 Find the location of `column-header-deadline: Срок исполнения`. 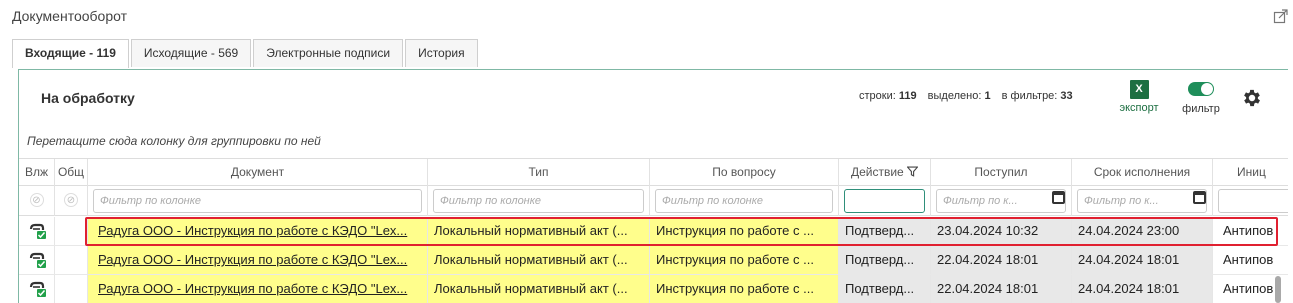

column-header-deadline: Срок исполнения is located at coordinates (1142, 172).